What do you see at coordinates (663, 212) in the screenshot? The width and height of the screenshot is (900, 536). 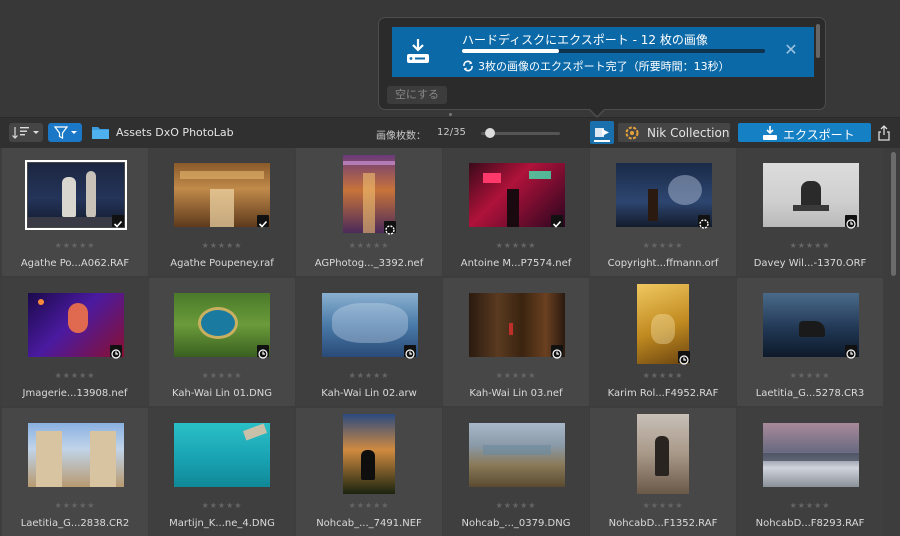 I see `image-cell: ★★★★★ Copyright...ffmann.orf` at bounding box center [663, 212].